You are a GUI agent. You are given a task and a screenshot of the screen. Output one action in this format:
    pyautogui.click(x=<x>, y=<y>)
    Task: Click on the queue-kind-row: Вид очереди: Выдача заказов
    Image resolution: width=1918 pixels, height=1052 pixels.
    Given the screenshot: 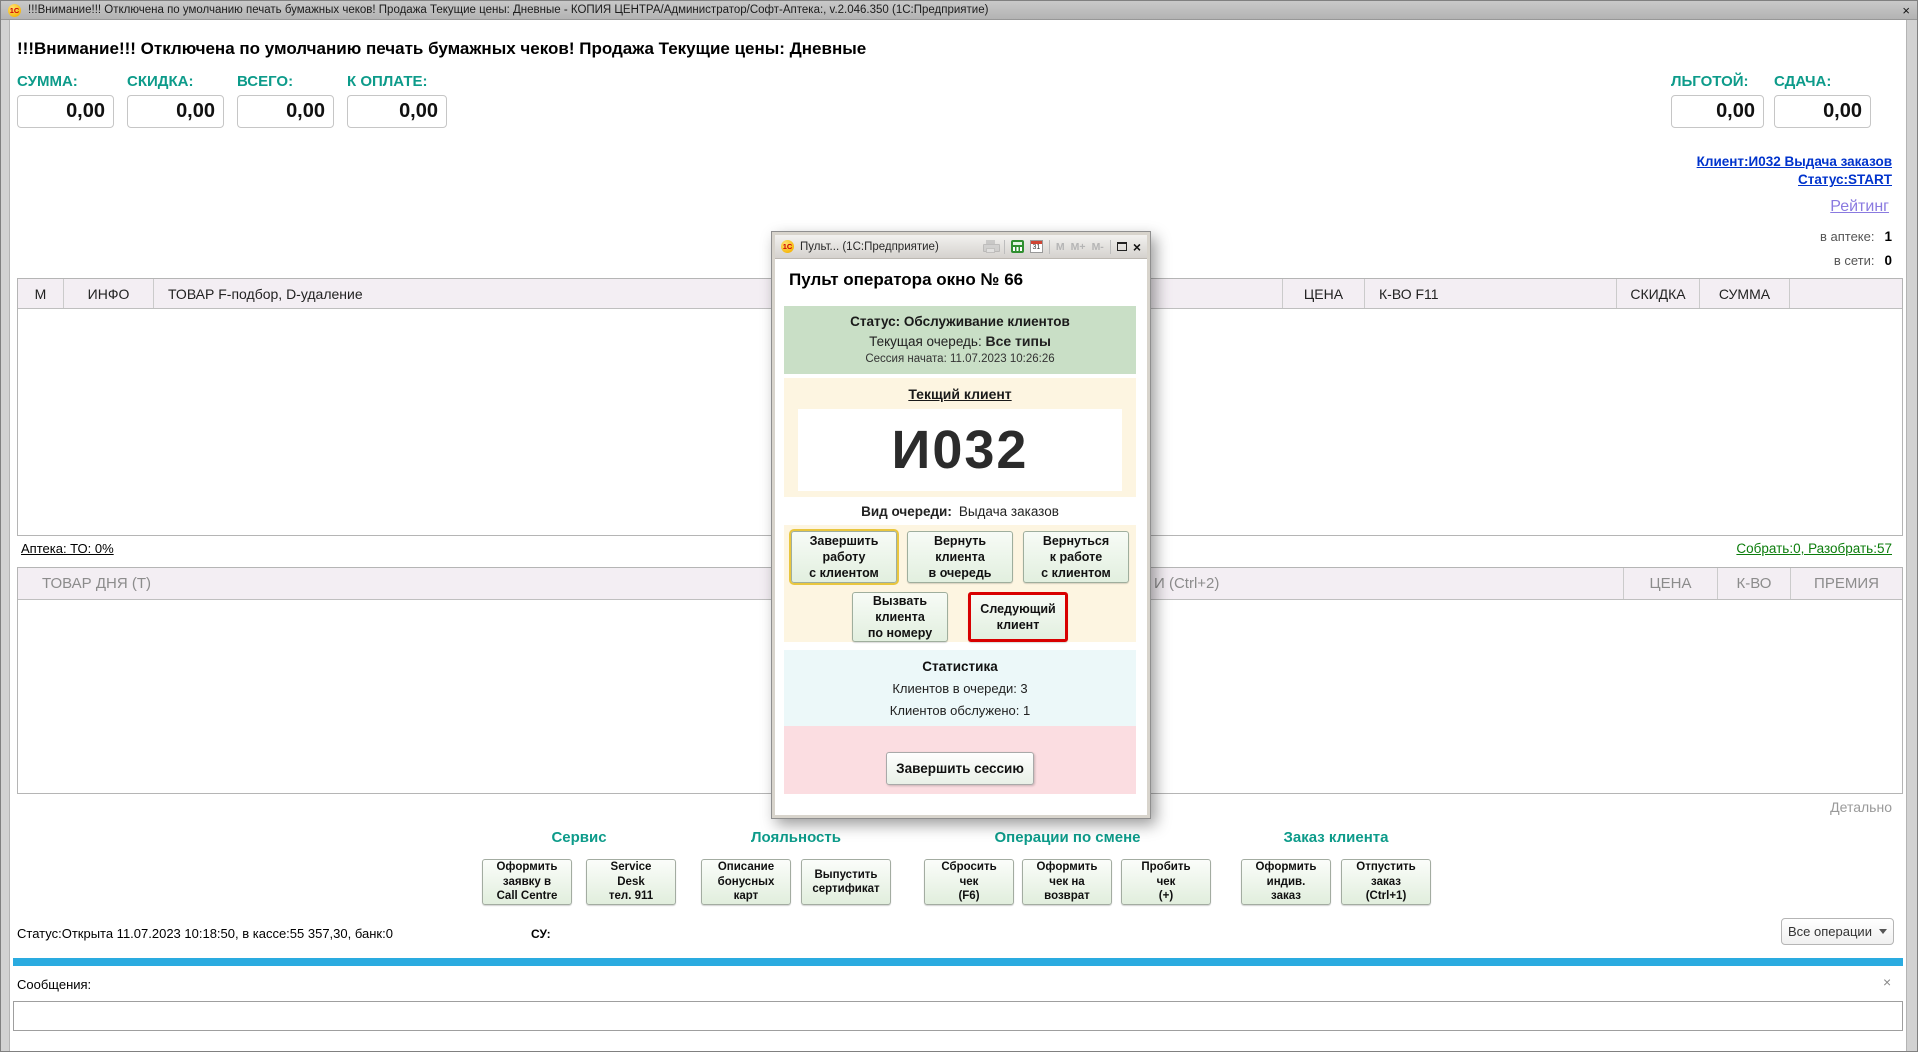 What is the action you would take?
    pyautogui.click(x=960, y=511)
    